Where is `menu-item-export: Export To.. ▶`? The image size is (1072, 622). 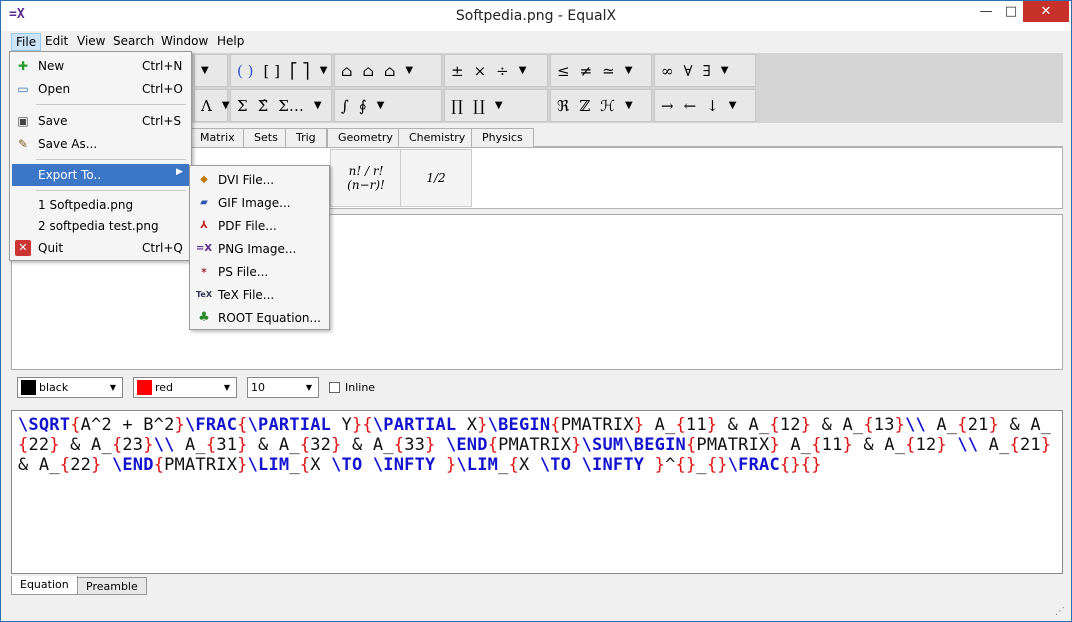 menu-item-export: Export To.. ▶ is located at coordinates (100, 175).